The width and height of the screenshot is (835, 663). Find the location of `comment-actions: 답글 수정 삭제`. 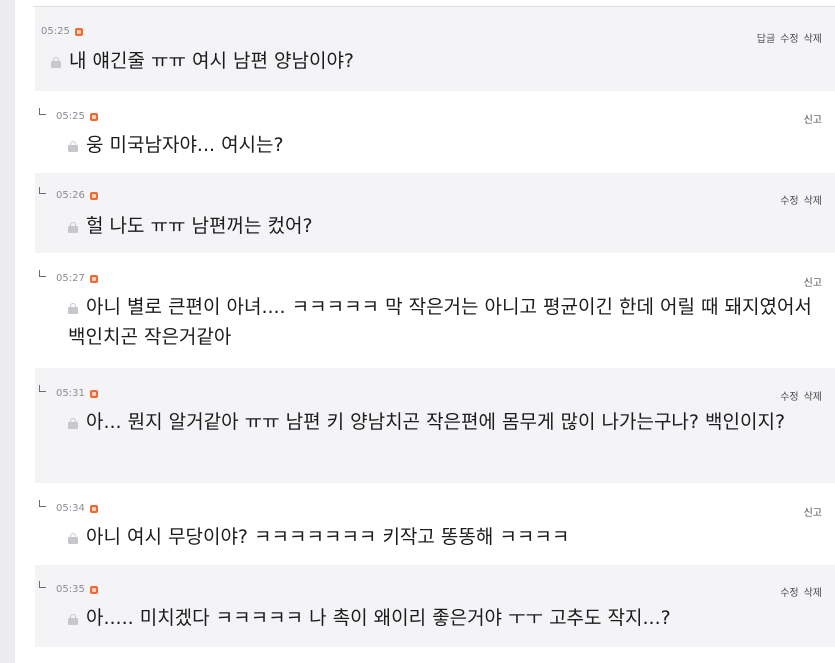

comment-actions: 답글 수정 삭제 is located at coordinates (789, 37).